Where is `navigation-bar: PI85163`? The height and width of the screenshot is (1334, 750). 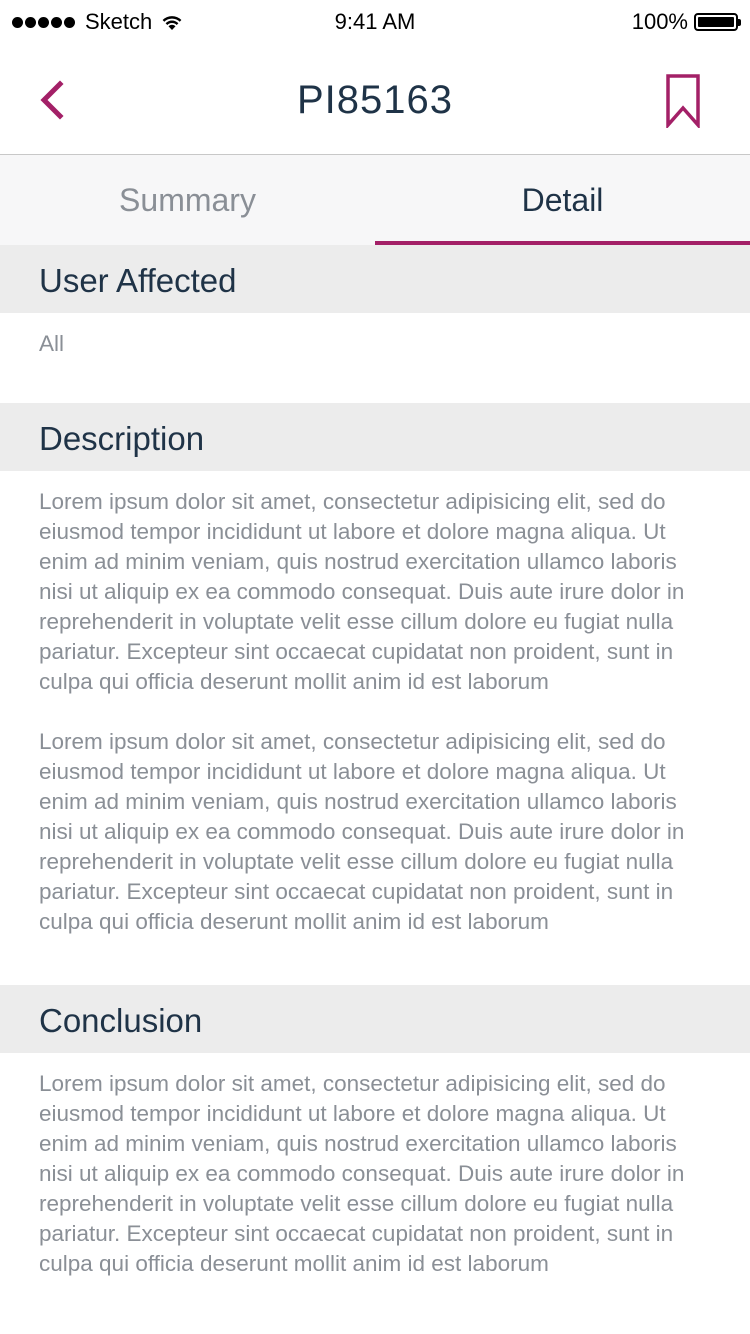
navigation-bar: PI85163 is located at coordinates (375, 97).